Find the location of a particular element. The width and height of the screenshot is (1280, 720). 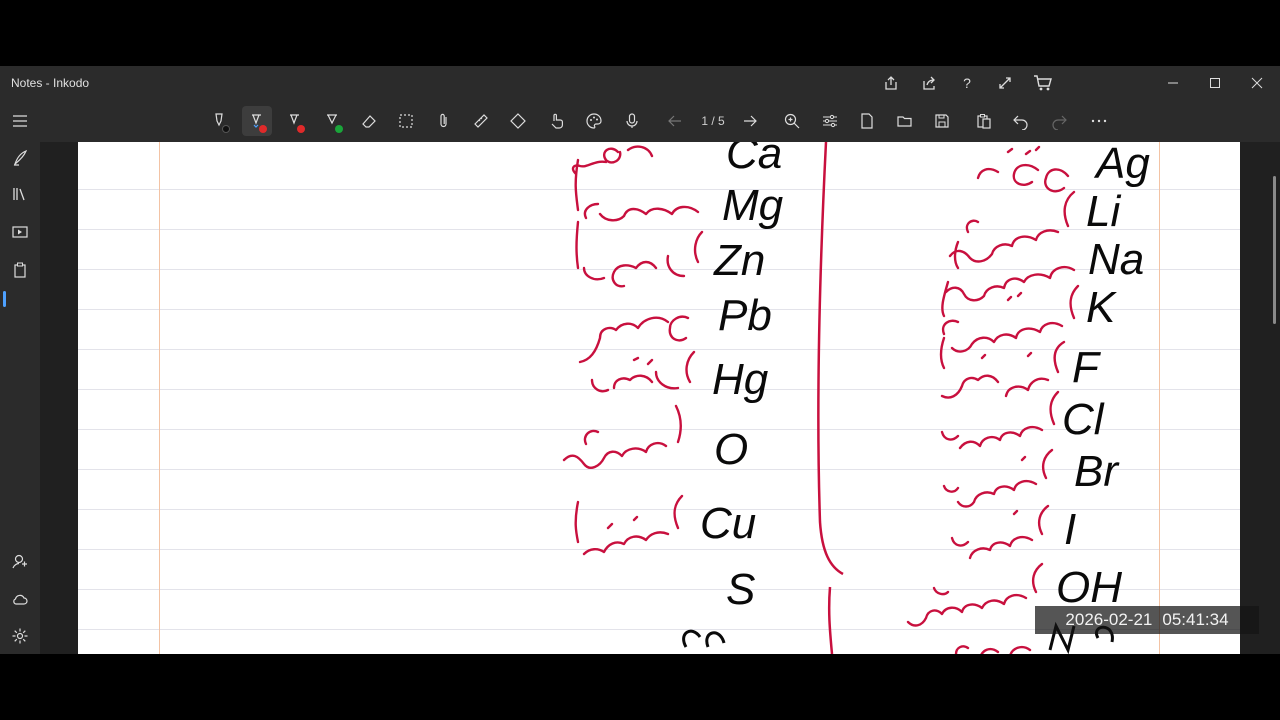

symbol-br: Br is located at coordinates (1097, 471).